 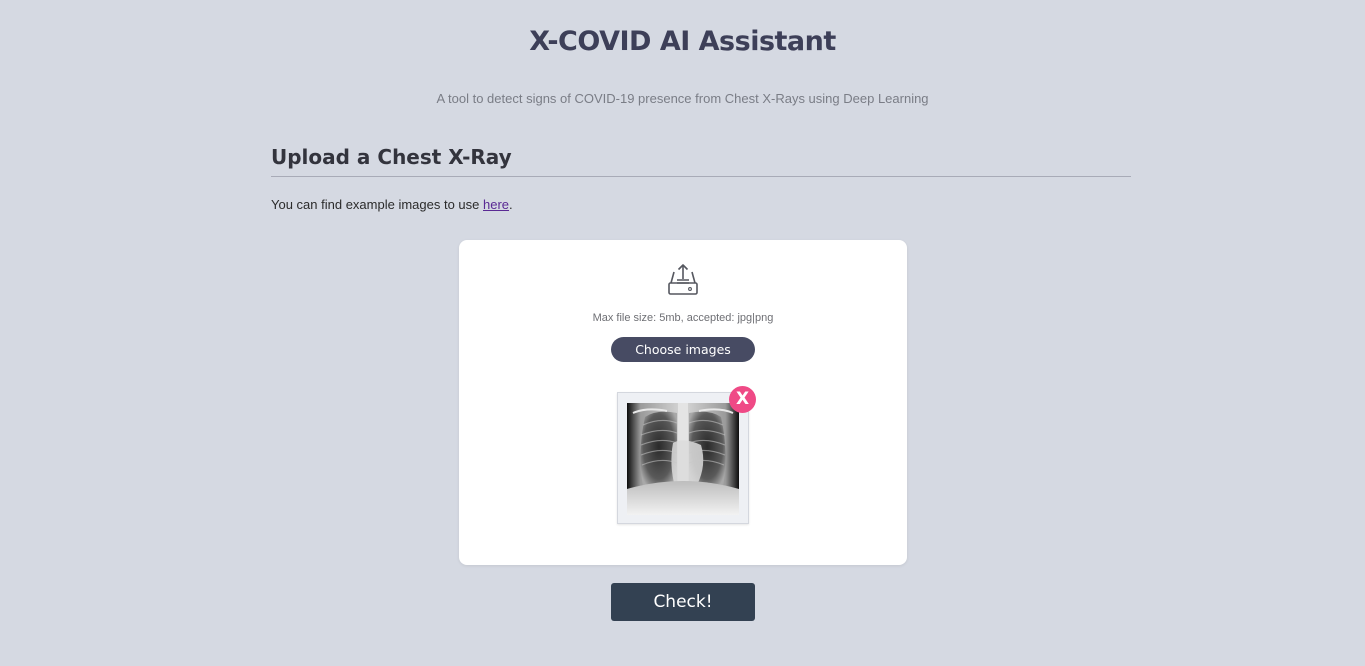 What do you see at coordinates (683, 318) in the screenshot?
I see `file-size-hint: Max file size: 5mb, accepted: jpg|png` at bounding box center [683, 318].